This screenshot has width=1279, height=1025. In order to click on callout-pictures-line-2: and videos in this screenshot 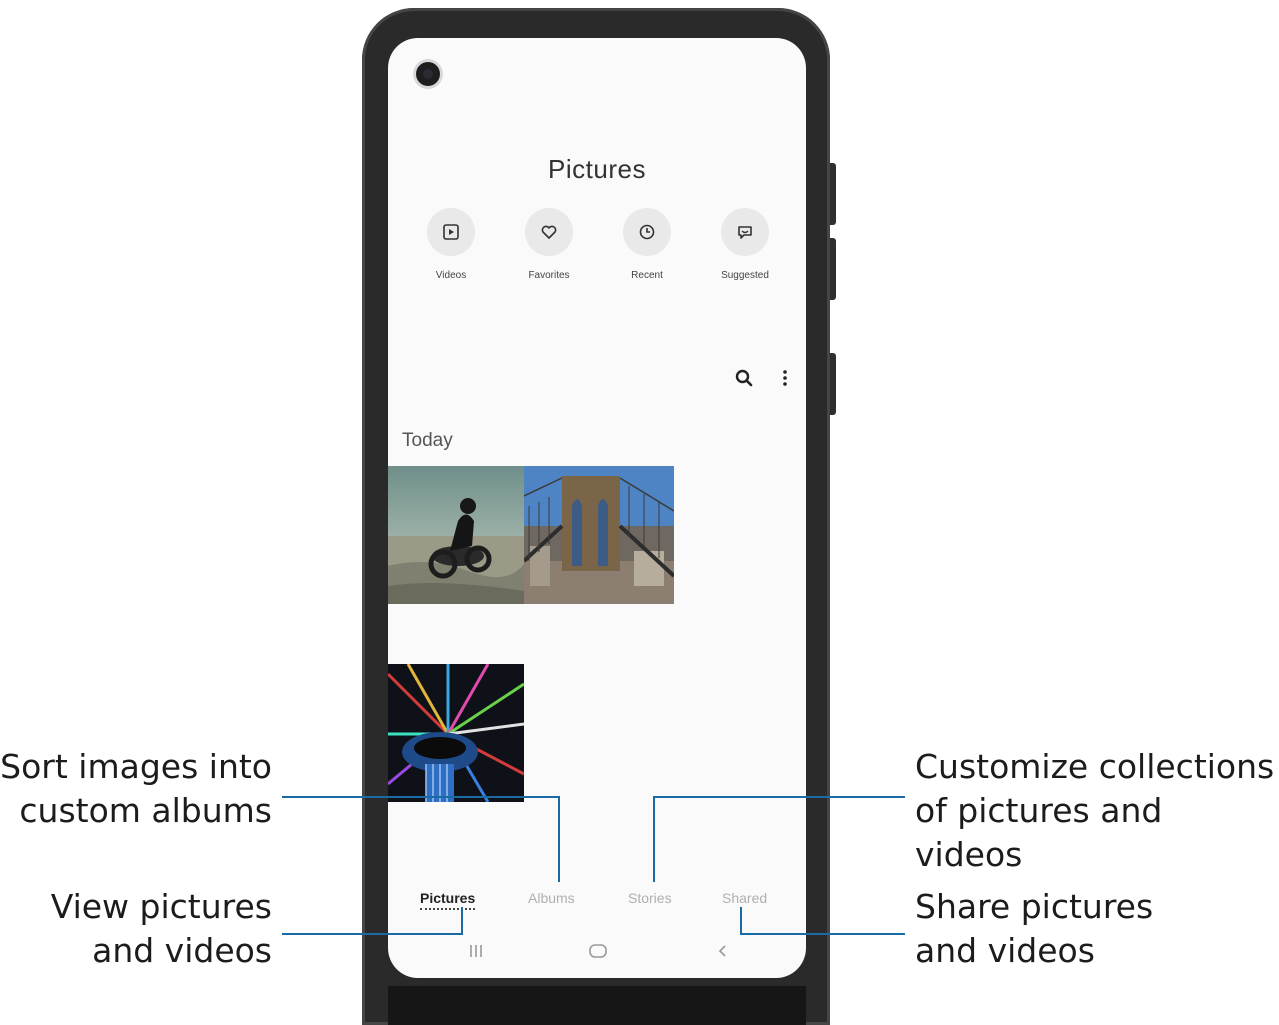, I will do `click(182, 950)`.